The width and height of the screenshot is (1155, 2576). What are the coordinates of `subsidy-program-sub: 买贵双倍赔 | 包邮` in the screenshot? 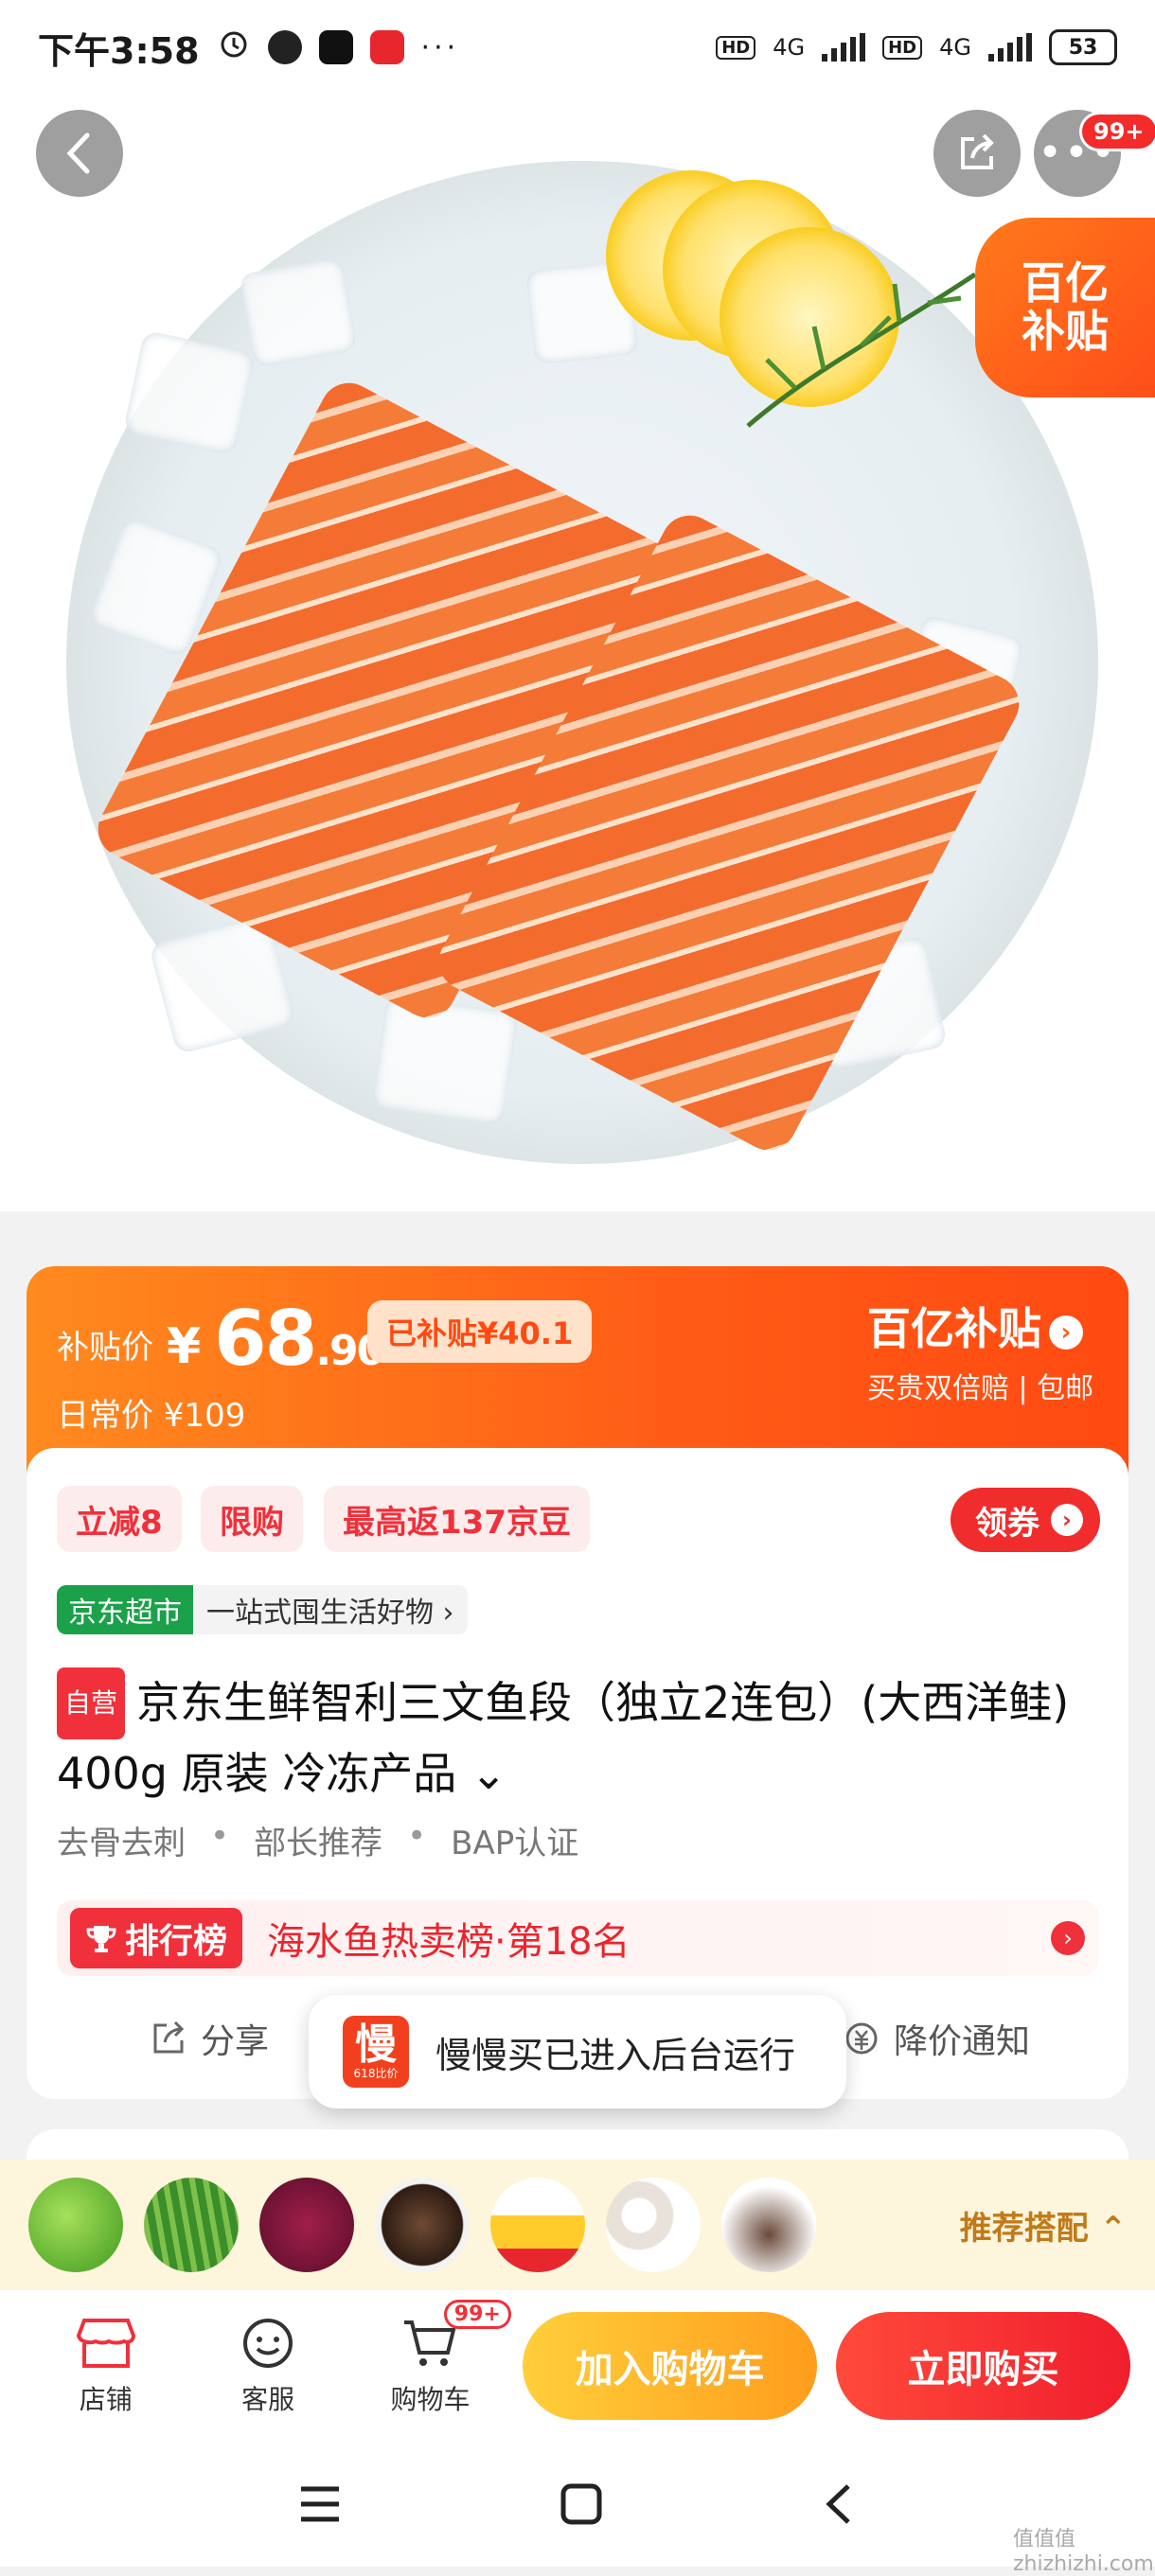 It's located at (980, 1388).